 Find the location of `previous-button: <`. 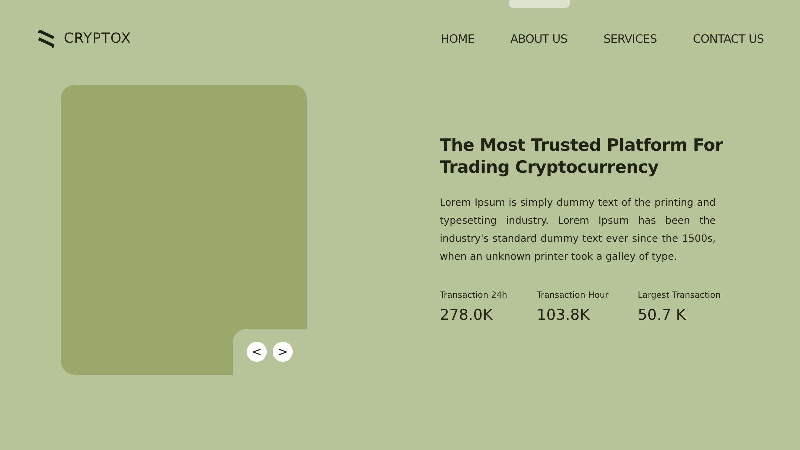

previous-button: < is located at coordinates (257, 352).